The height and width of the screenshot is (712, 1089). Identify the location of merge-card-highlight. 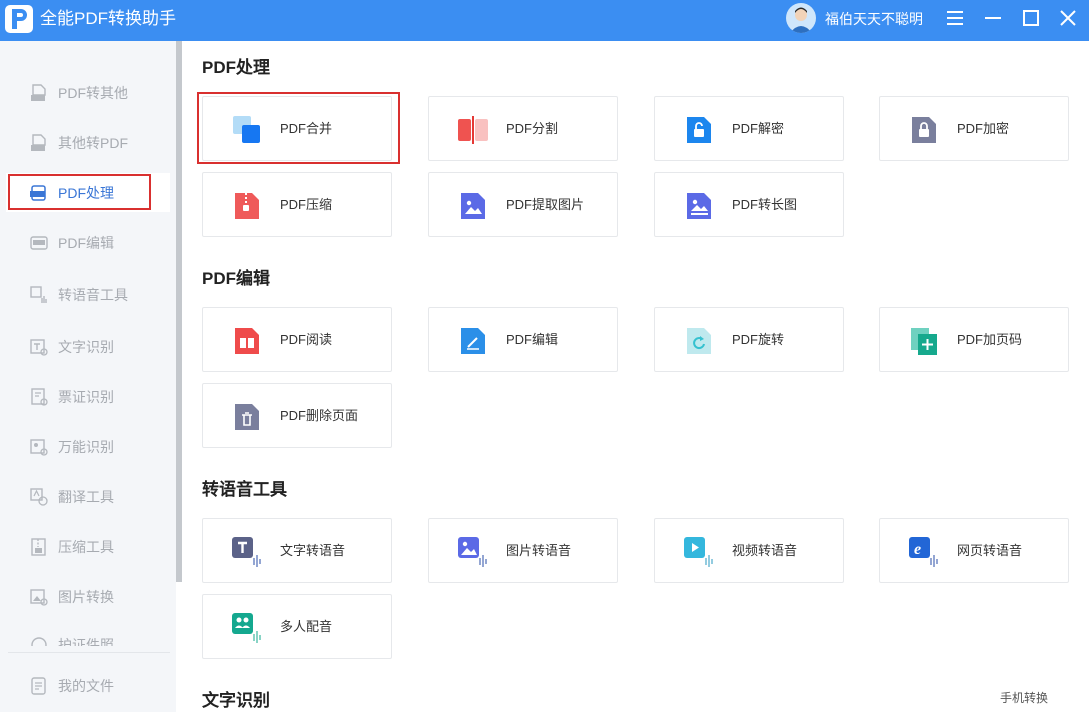
(298, 128).